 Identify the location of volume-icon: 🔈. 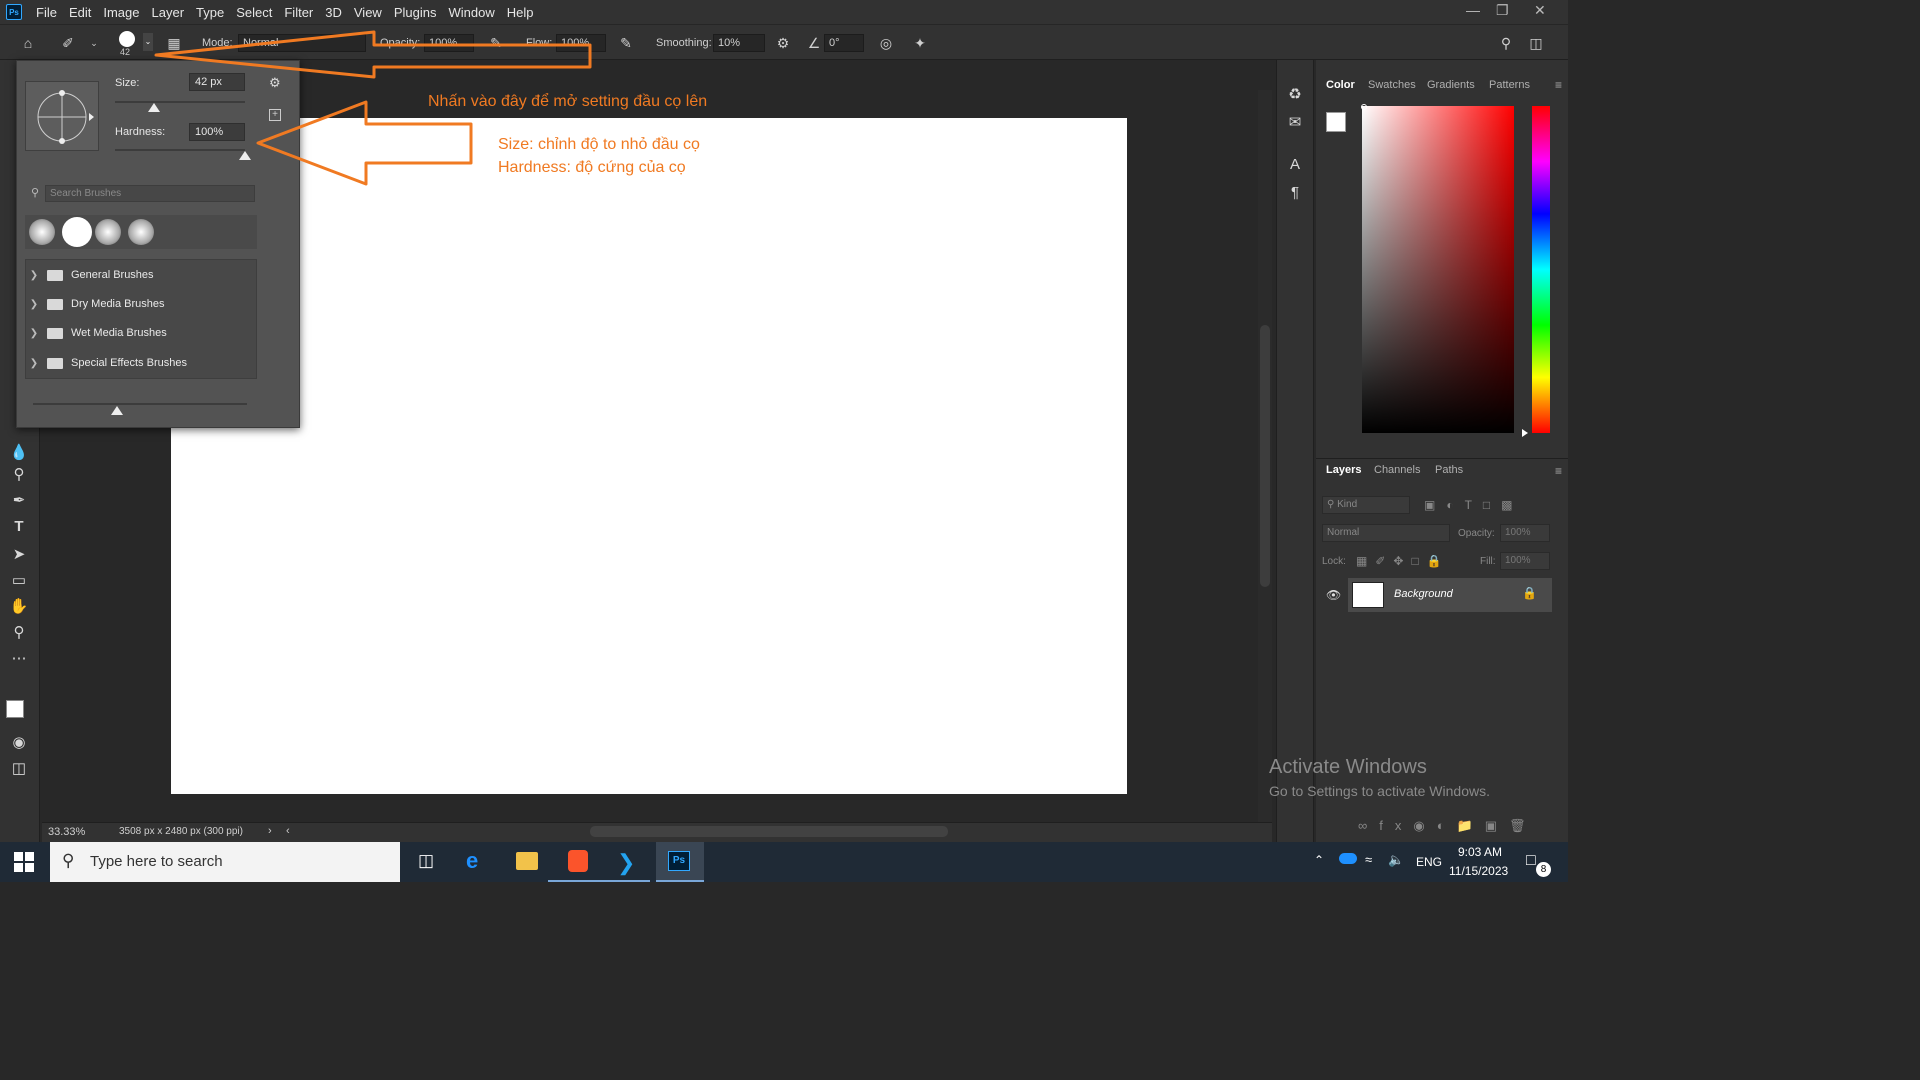
(1396, 860).